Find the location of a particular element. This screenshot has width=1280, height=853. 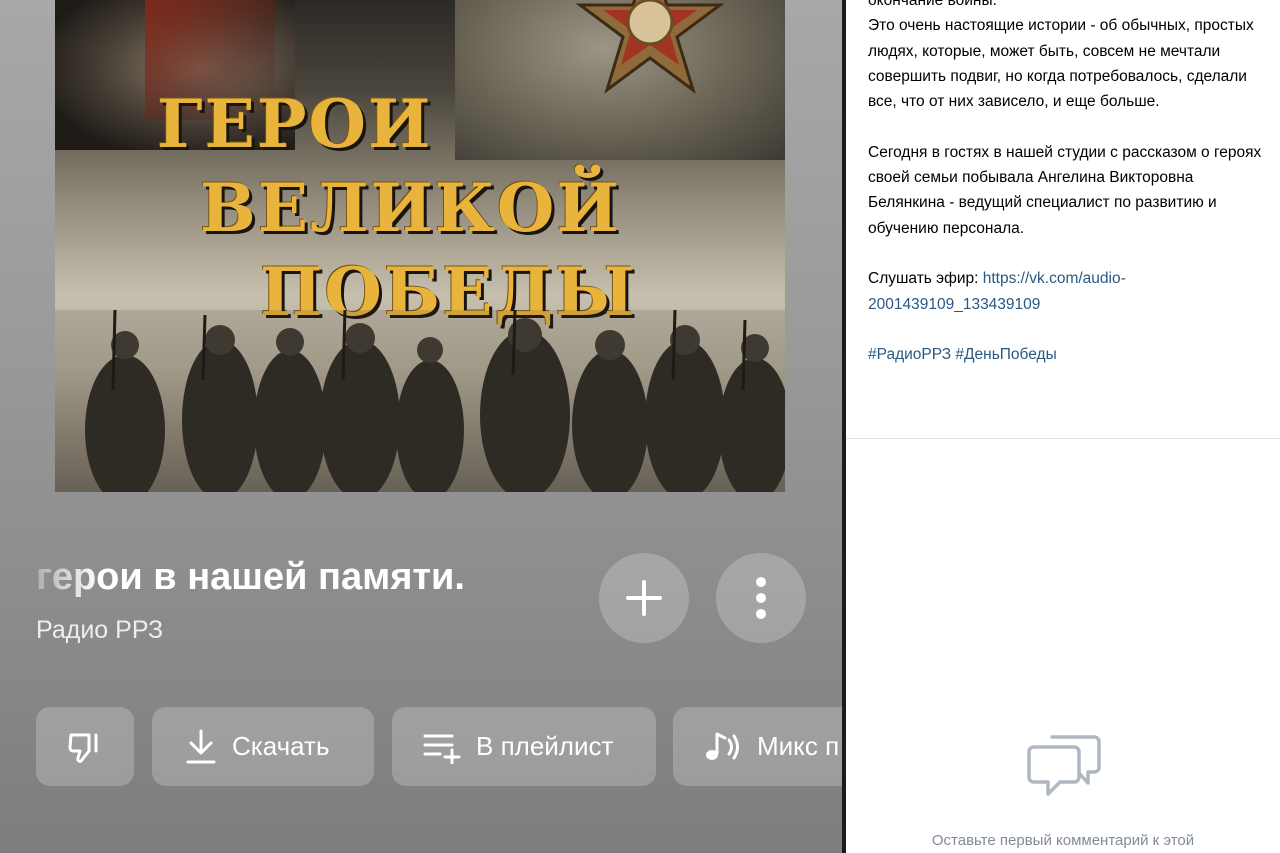

mix-button: Микс п is located at coordinates (757, 746).